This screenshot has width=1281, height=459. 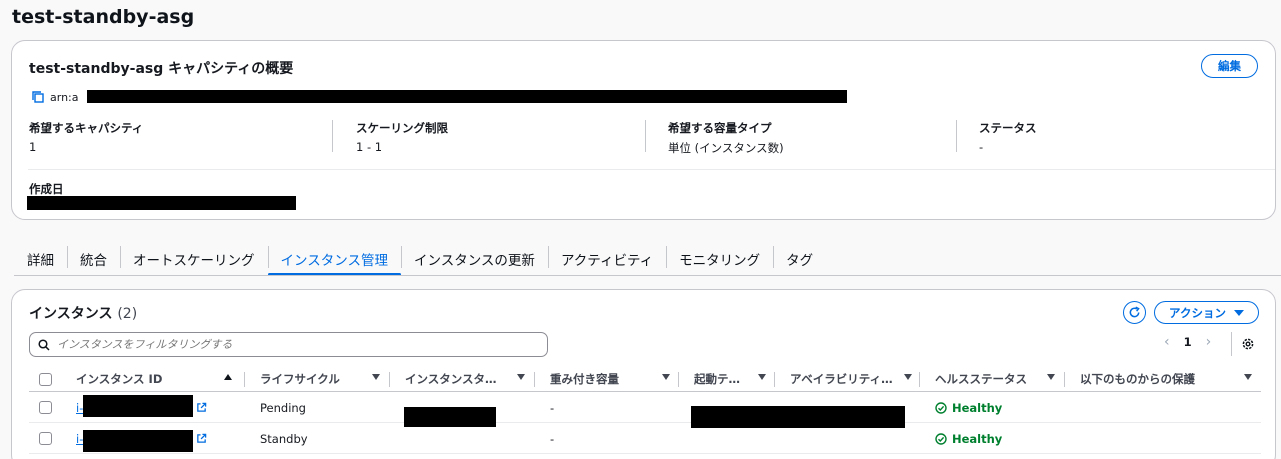 I want to click on sort-ascending-icon, so click(x=228, y=377).